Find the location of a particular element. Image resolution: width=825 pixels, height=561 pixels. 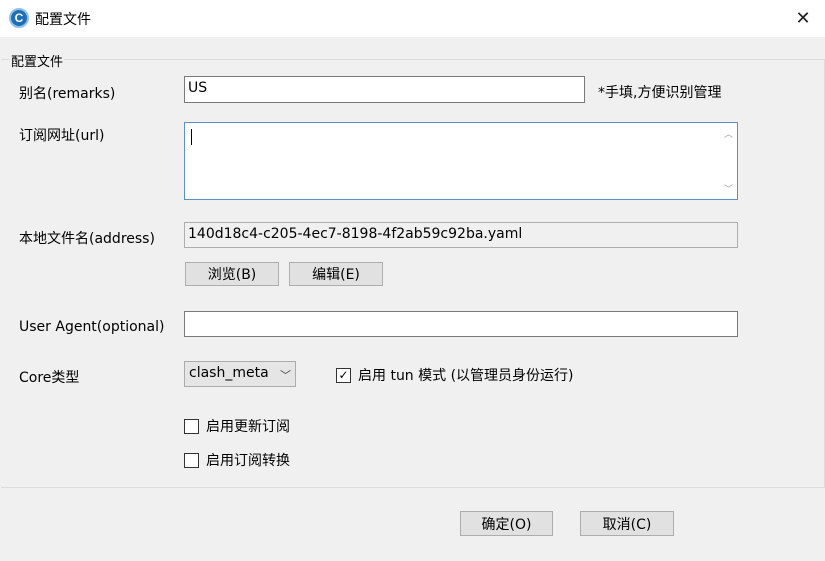

text-caret is located at coordinates (191, 137).